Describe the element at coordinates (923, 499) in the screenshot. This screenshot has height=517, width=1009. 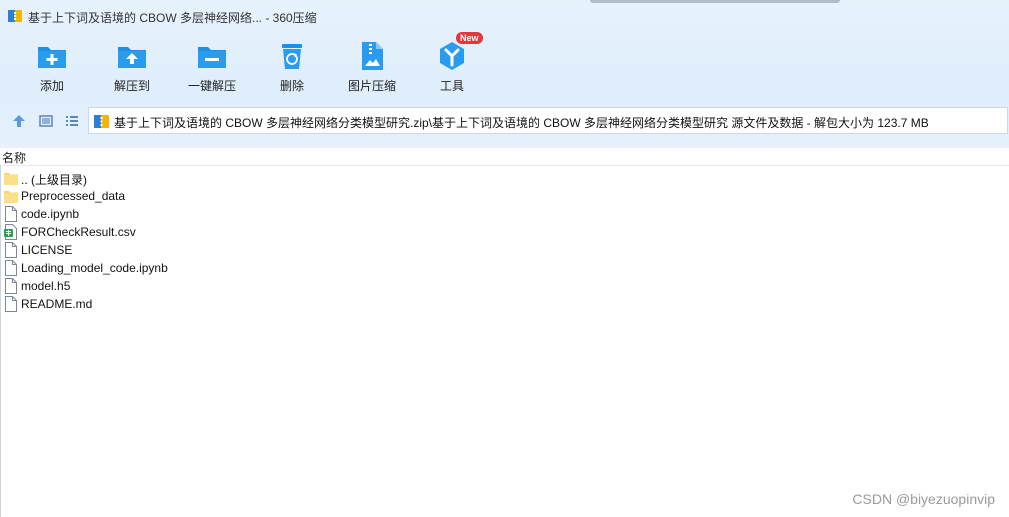
I see `watermark: CSDN @biyezuopinvip` at that location.